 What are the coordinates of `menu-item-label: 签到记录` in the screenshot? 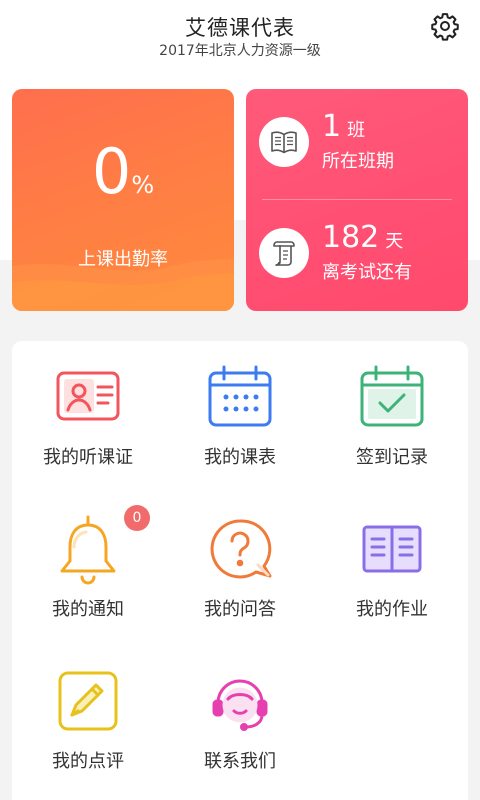 It's located at (392, 457).